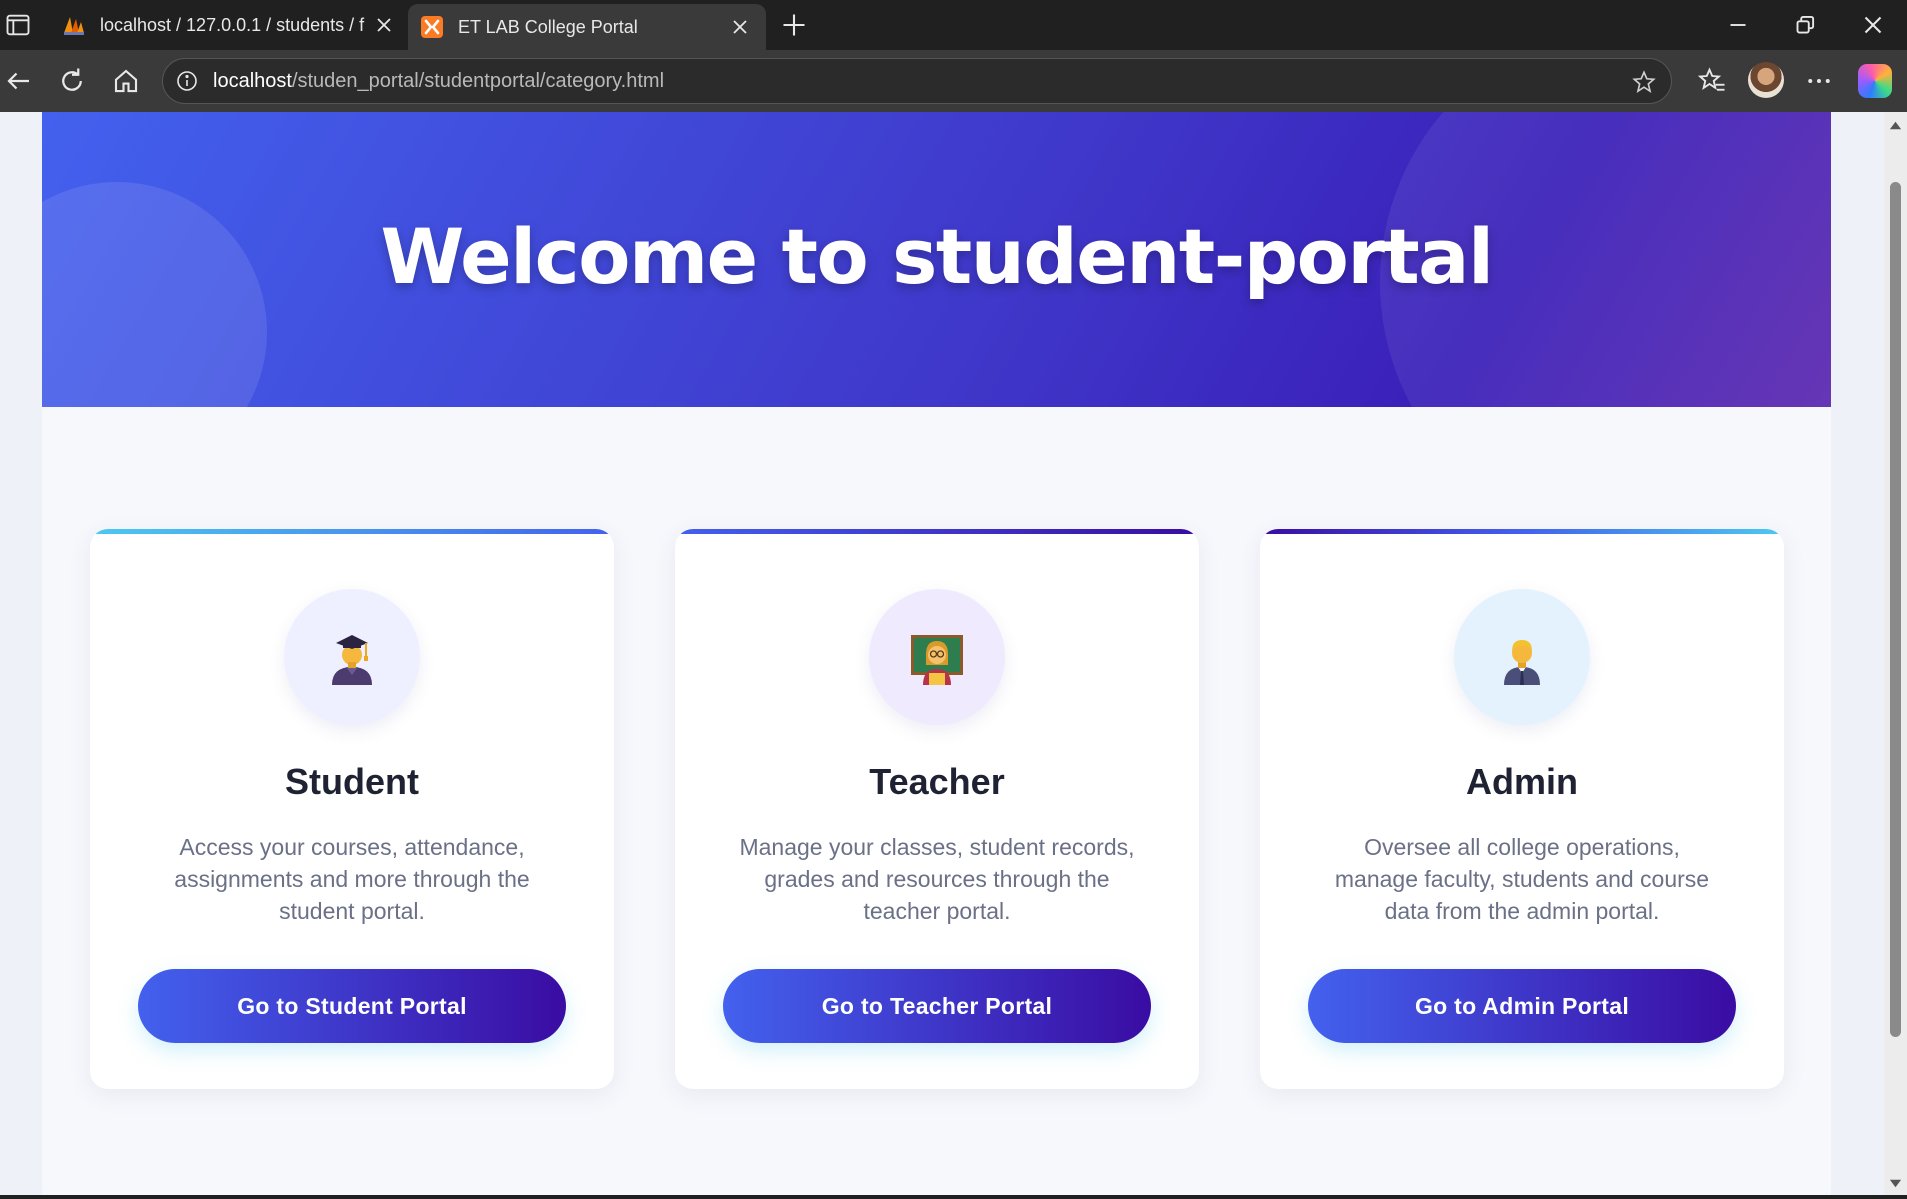  I want to click on tab-title: localhost / 127.0.0.1 / students / f, so click(232, 24).